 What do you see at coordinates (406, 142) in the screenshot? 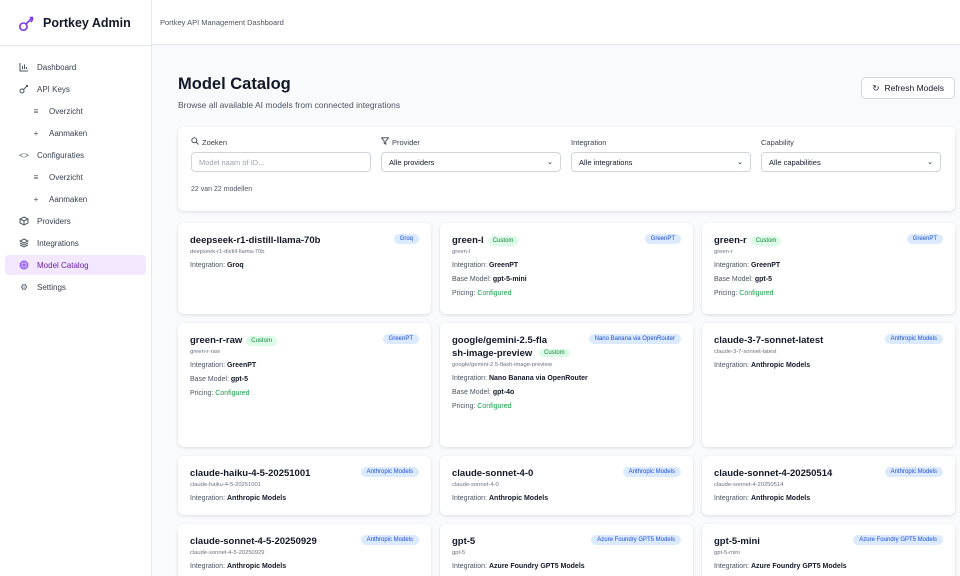
I see `provider-label: Provider` at bounding box center [406, 142].